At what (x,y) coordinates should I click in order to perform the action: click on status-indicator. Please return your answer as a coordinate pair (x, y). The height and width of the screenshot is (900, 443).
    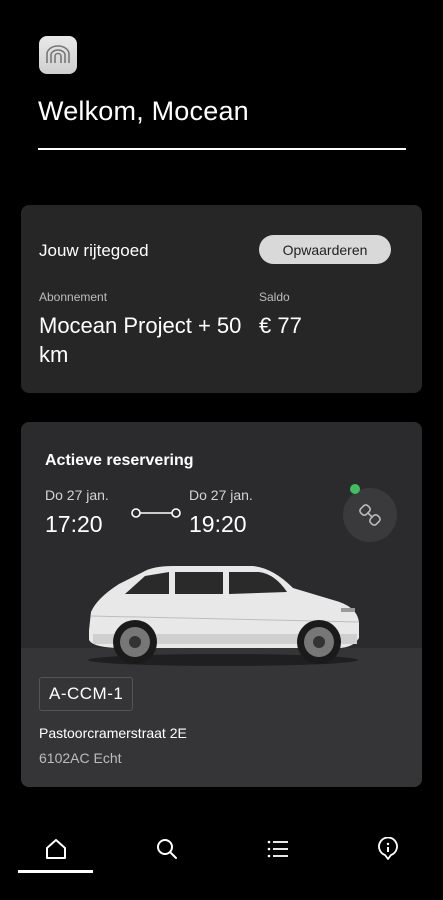
    Looking at the image, I should click on (355, 489).